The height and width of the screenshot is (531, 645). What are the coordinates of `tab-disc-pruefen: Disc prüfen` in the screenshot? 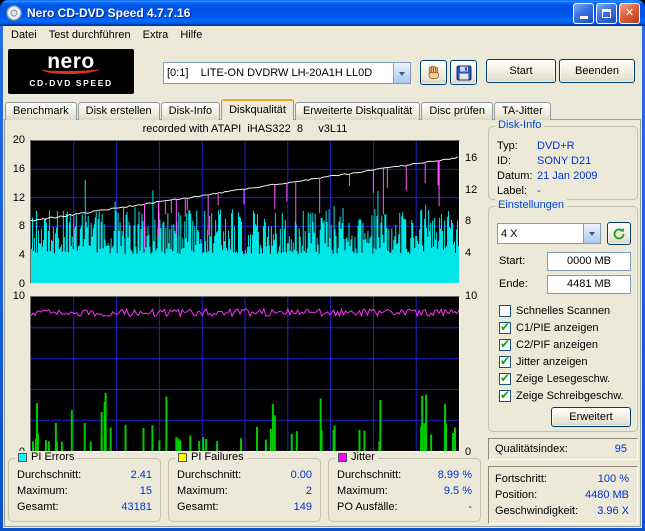 It's located at (457, 111).